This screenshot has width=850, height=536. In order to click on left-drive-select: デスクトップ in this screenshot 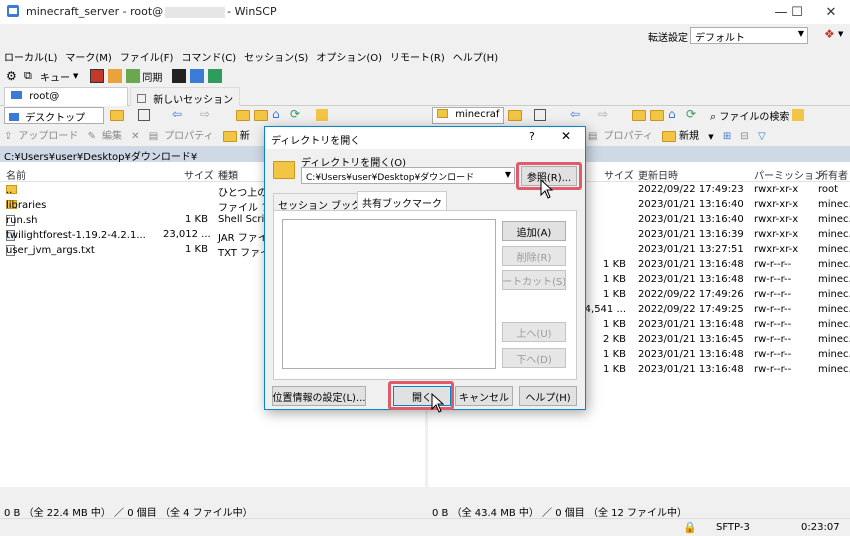, I will do `click(54, 115)`.